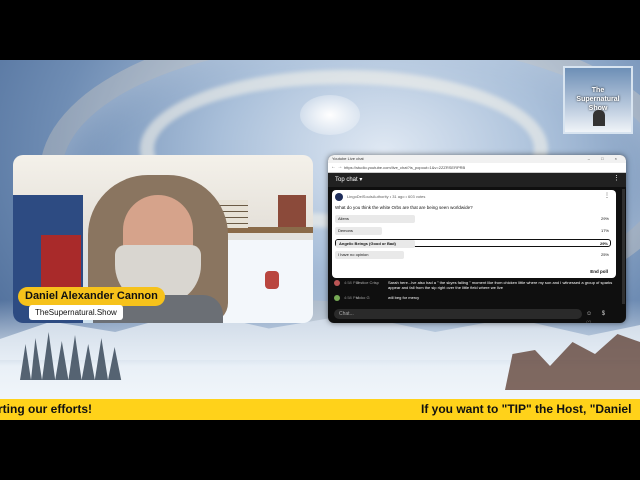  What do you see at coordinates (605, 159) in the screenshot?
I see `window-controls: – □ ×` at bounding box center [605, 159].